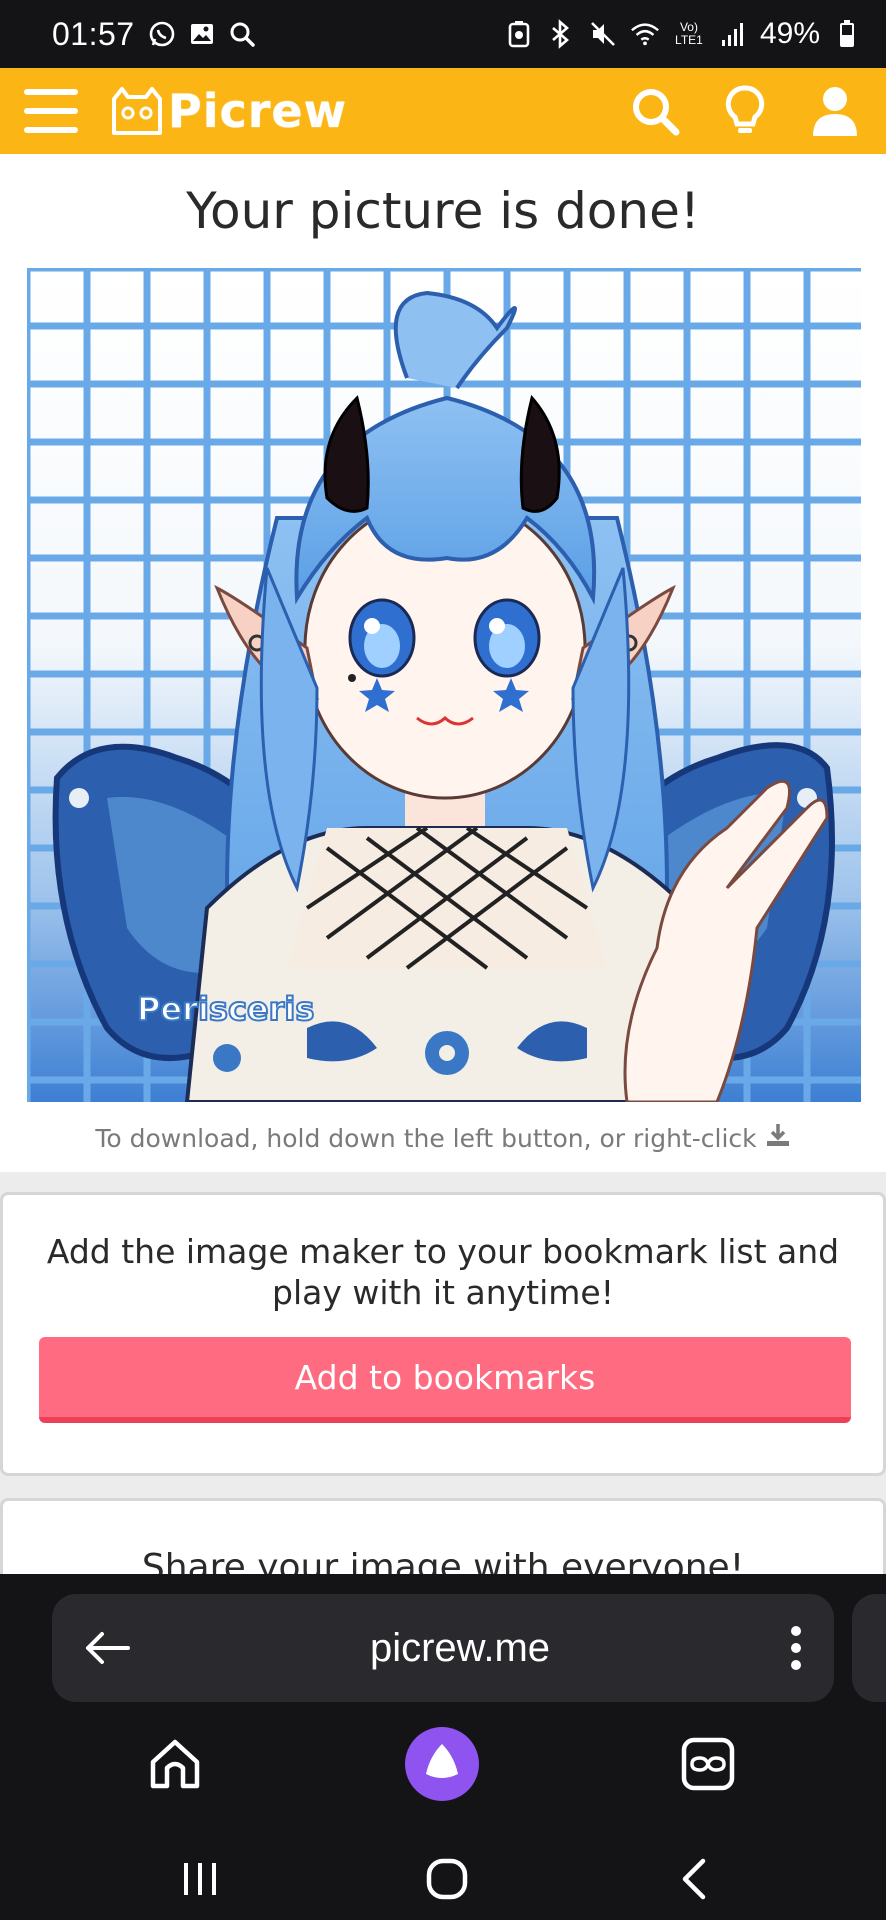 This screenshot has width=886, height=1920. What do you see at coordinates (225, 1009) in the screenshot?
I see `watermark-text: Perisceris` at bounding box center [225, 1009].